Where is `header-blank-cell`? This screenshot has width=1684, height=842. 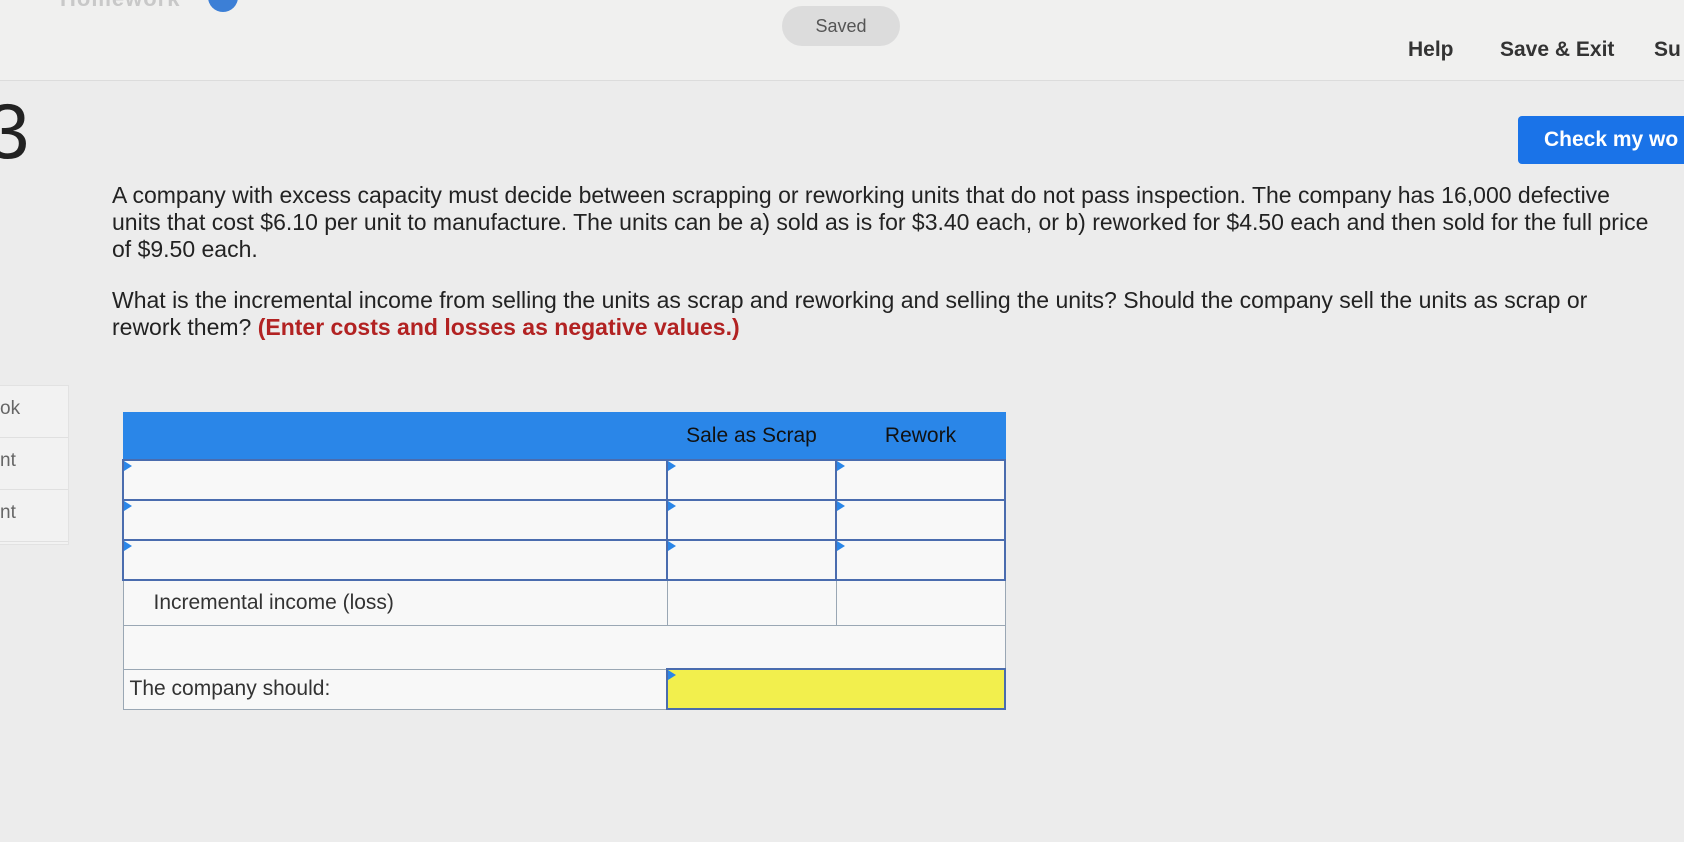
header-blank-cell is located at coordinates (395, 436).